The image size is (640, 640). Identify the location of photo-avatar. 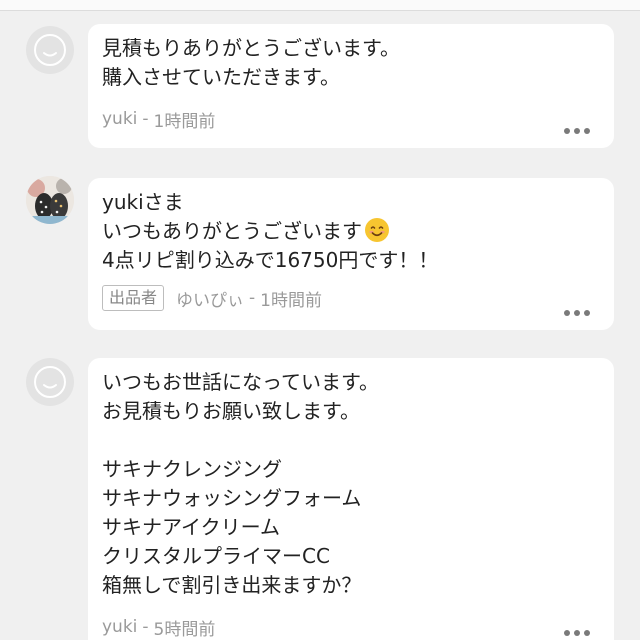
(50, 200).